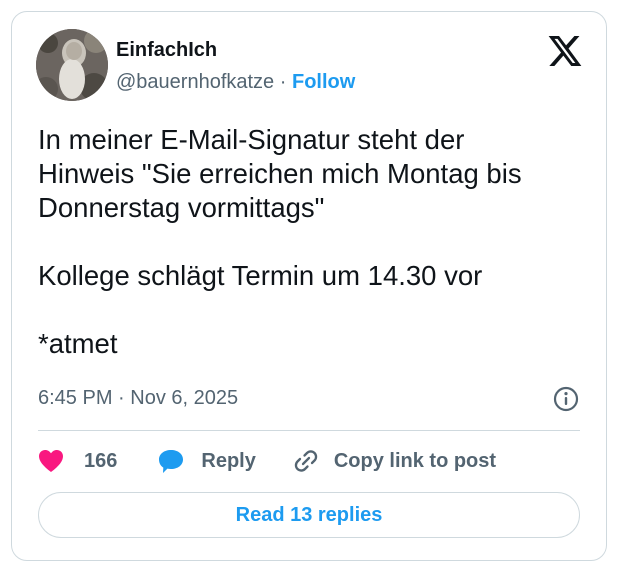 The width and height of the screenshot is (620, 574). What do you see at coordinates (184, 398) in the screenshot?
I see `tweet-date: Nov 6, 2025` at bounding box center [184, 398].